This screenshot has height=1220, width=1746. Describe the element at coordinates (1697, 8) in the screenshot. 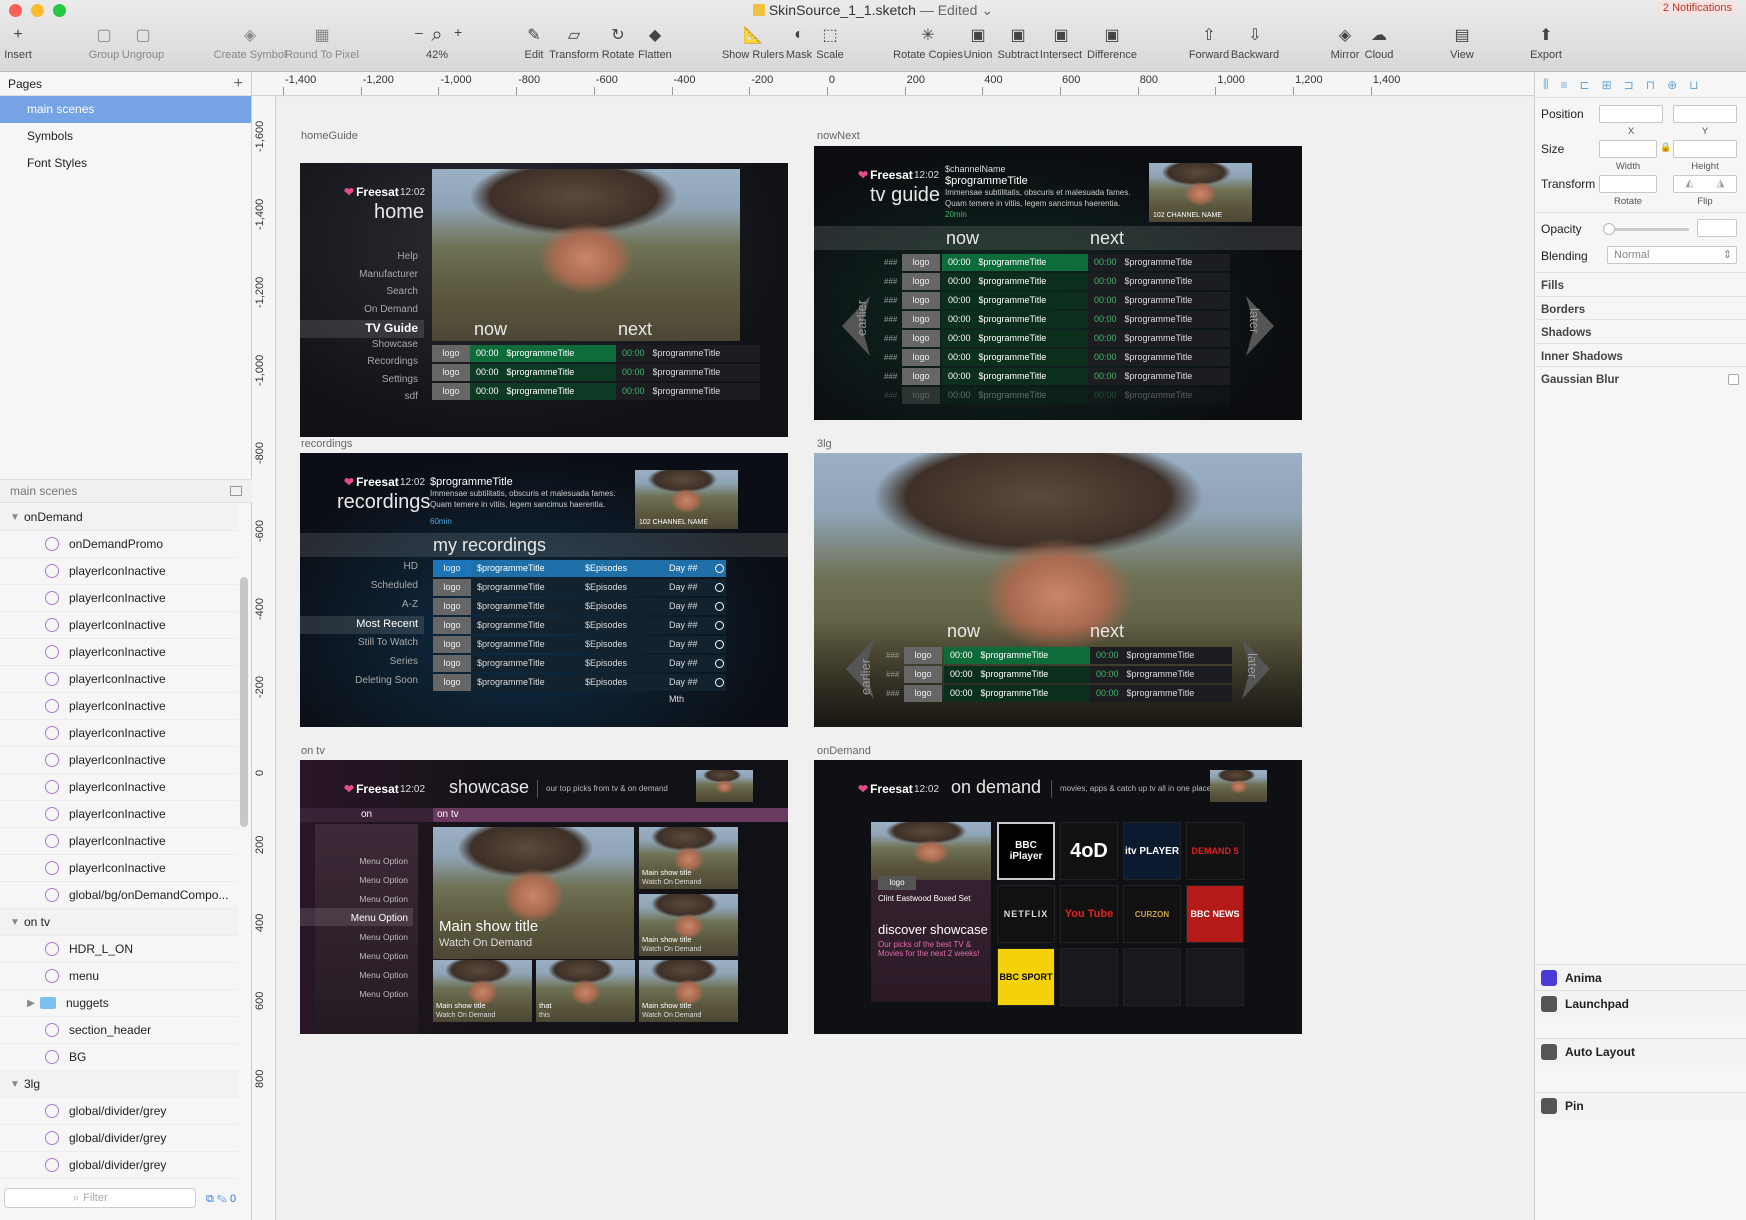

I see `notifications-badge: 2 Notifications` at that location.